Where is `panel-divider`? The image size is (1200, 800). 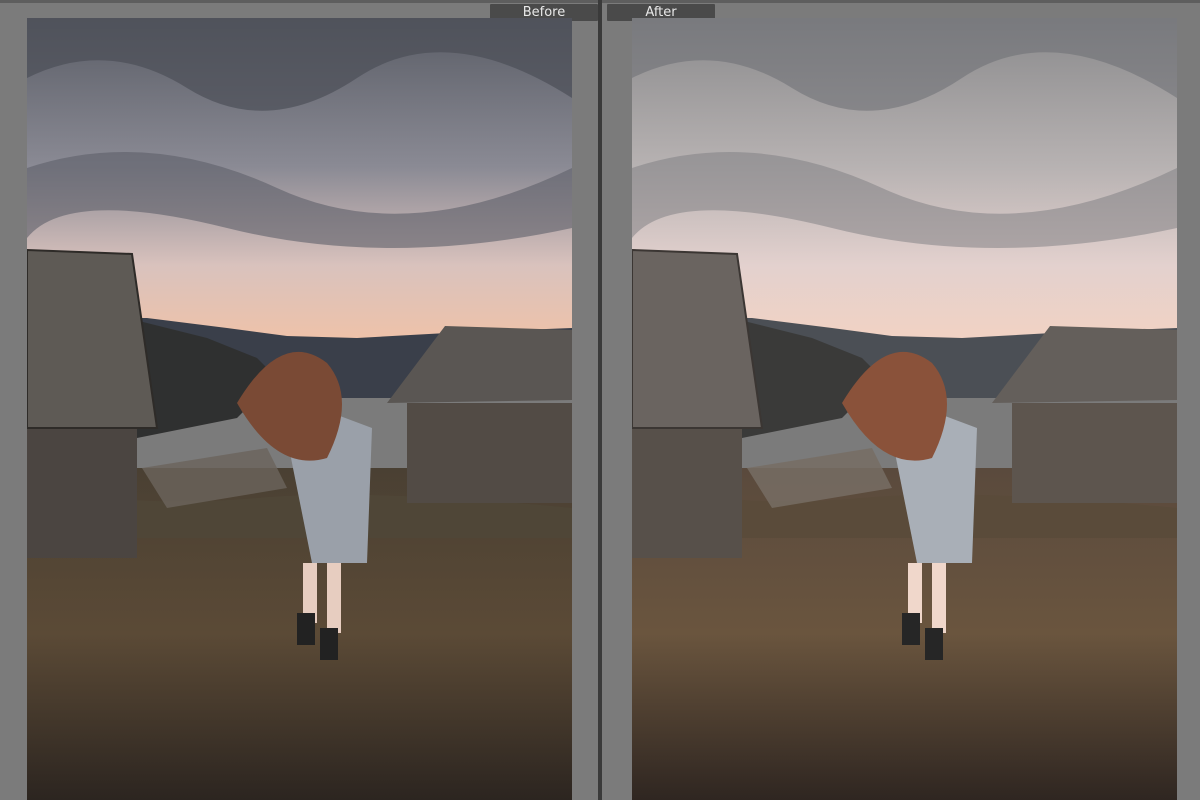
panel-divider is located at coordinates (600, 400).